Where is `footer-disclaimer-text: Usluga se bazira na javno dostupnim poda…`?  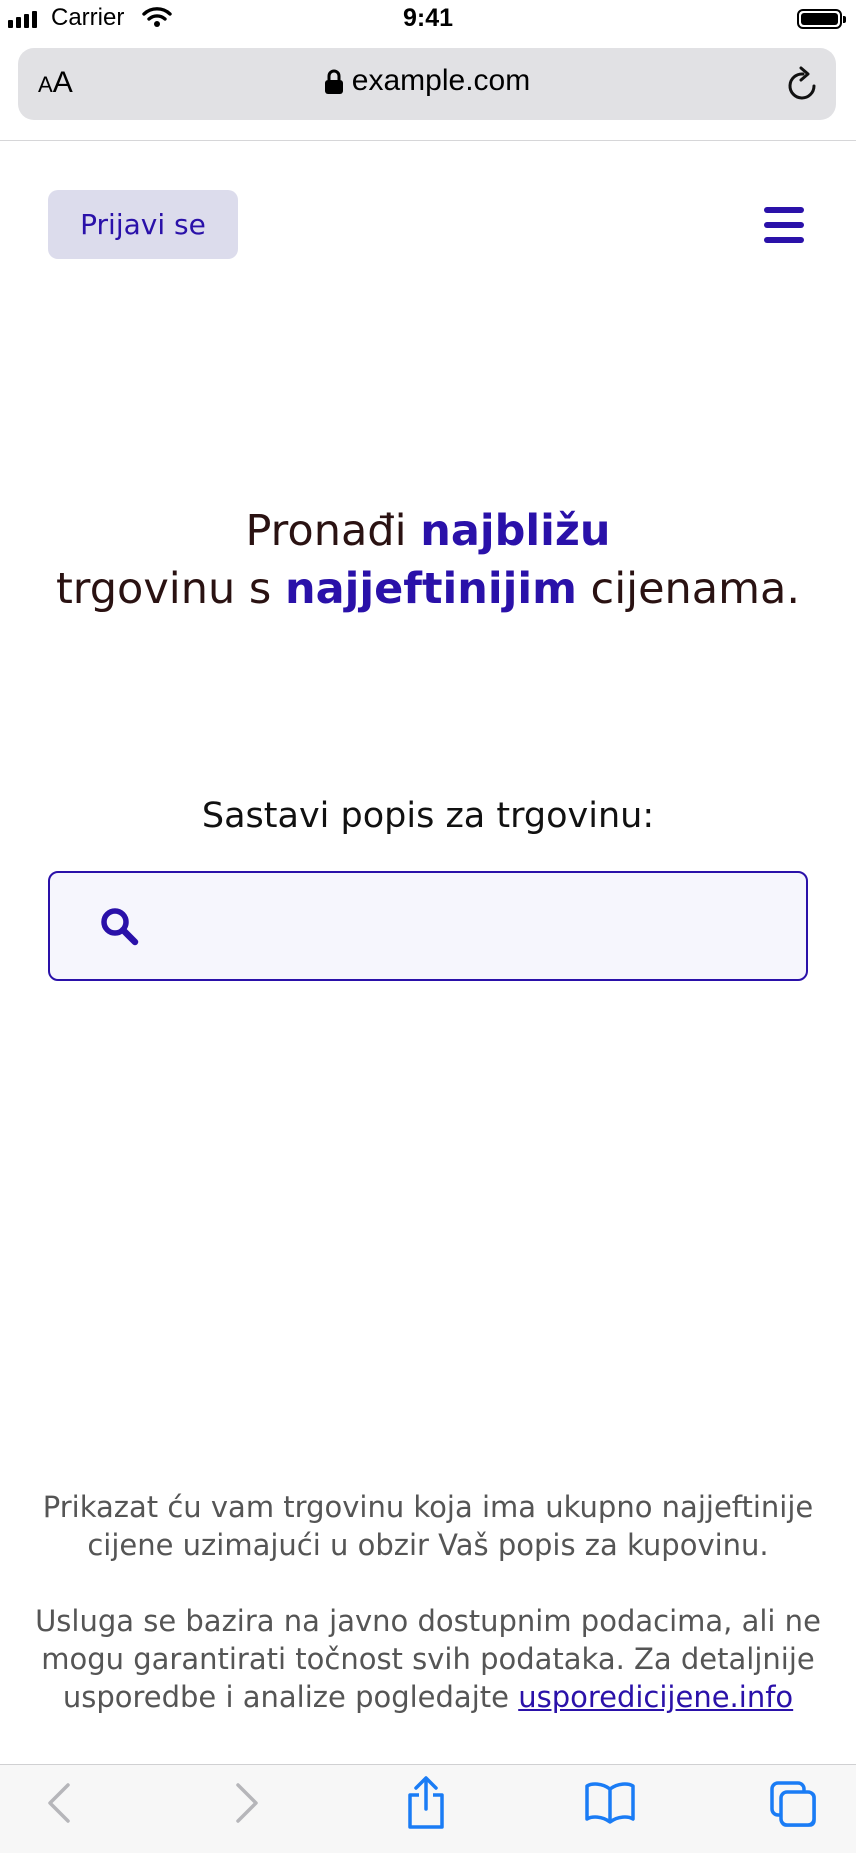 footer-disclaimer-text: Usluga se bazira na javno dostupnim poda… is located at coordinates (428, 1659).